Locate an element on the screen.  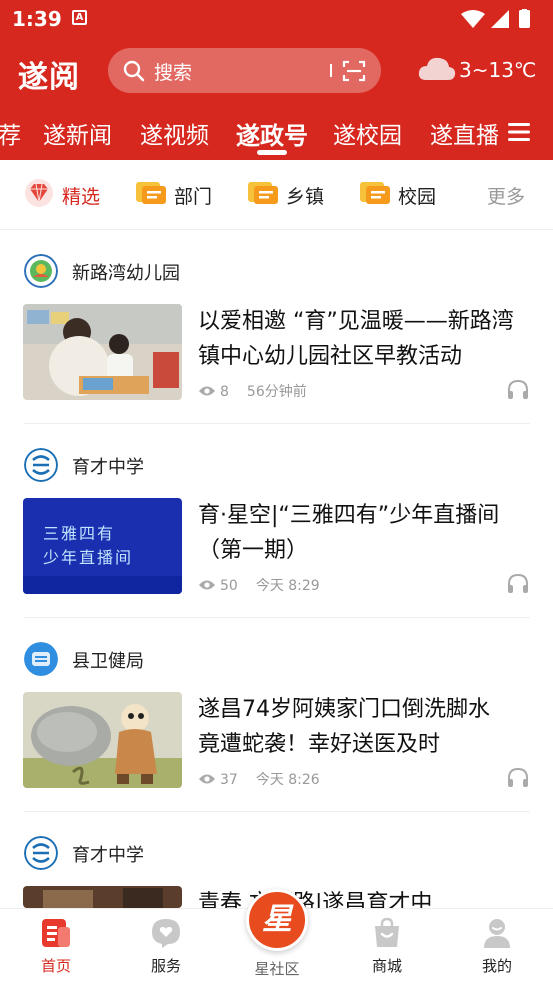
article-title: 育·星空|“三雅四有”少年直播间 （第一期） is located at coordinates (368, 533).